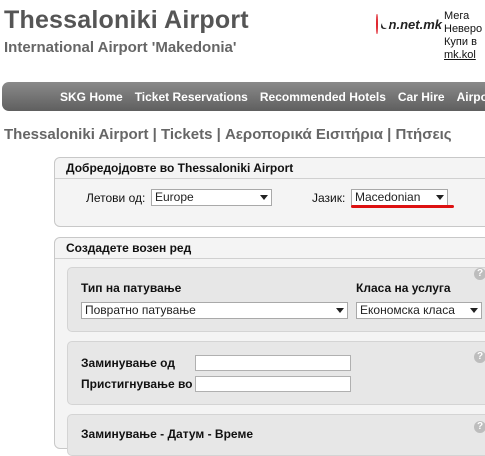 The height and width of the screenshot is (456, 485). Describe the element at coordinates (329, 198) in the screenshot. I see `language-label: Јазик:` at that location.